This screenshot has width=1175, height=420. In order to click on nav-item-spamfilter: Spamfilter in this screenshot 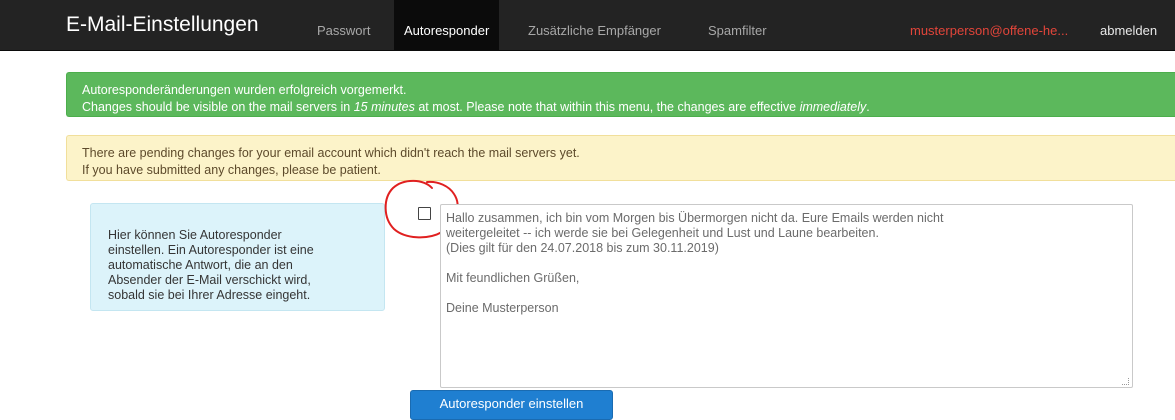, I will do `click(737, 25)`.